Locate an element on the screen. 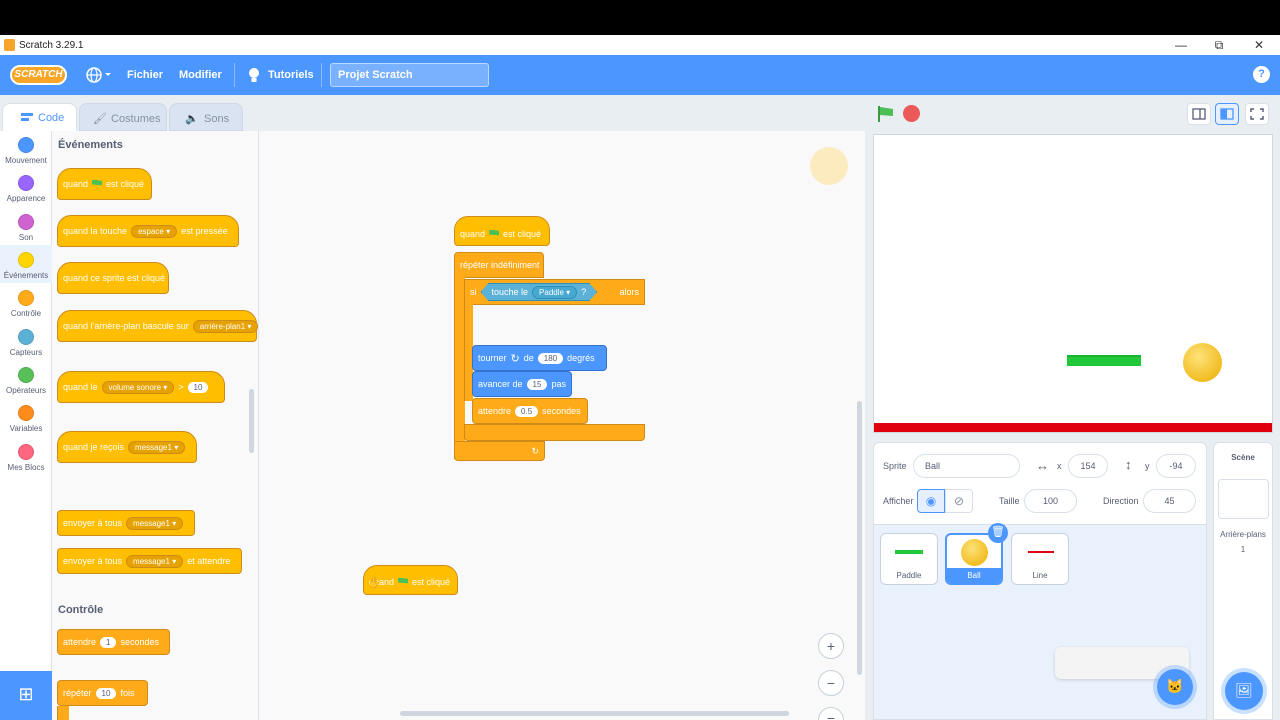  zoom-reset-button: = is located at coordinates (831, 713).